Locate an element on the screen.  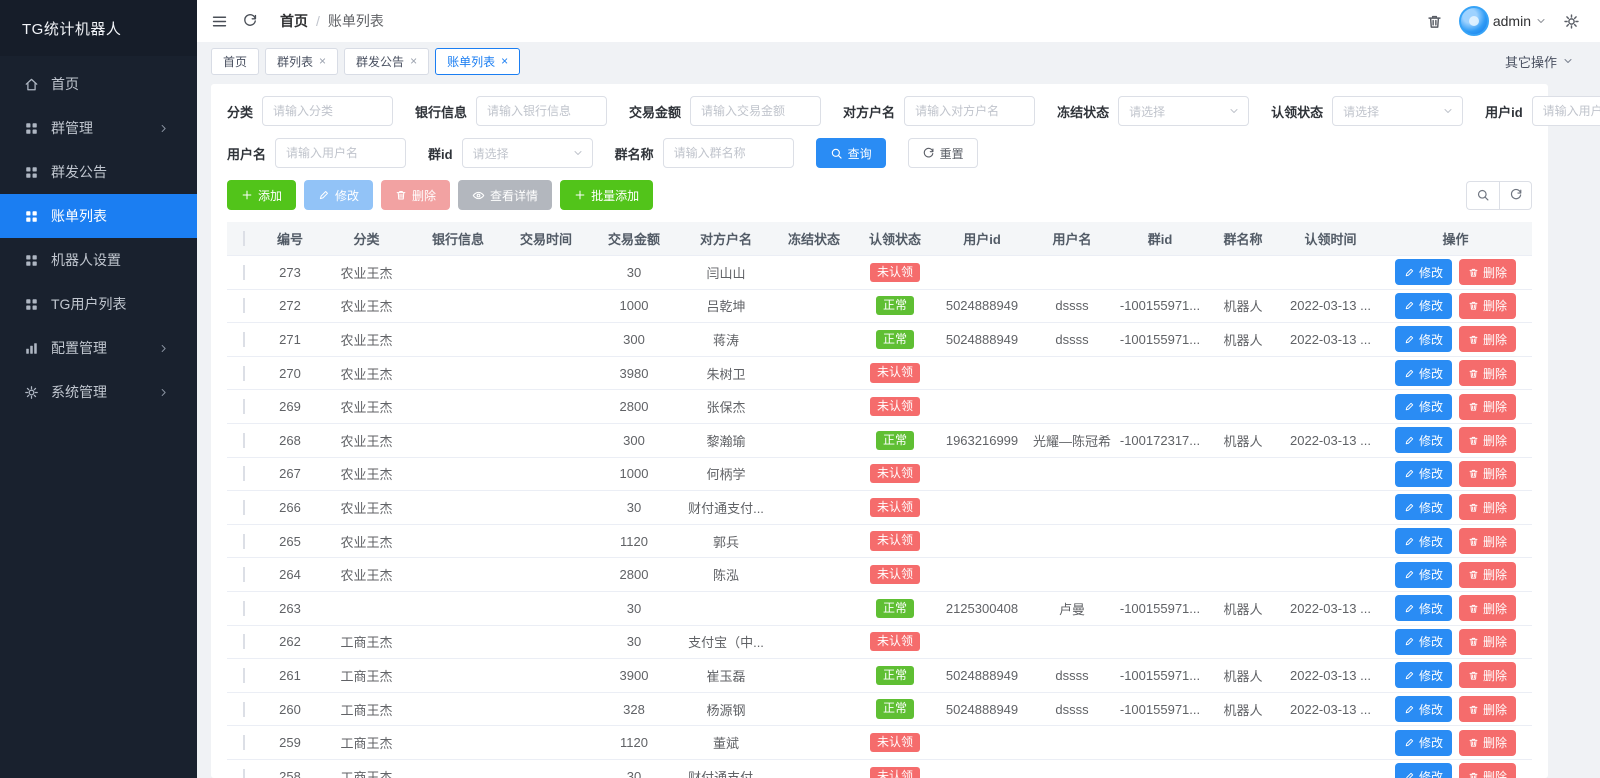
settings-gear-icon is located at coordinates (1571, 21).